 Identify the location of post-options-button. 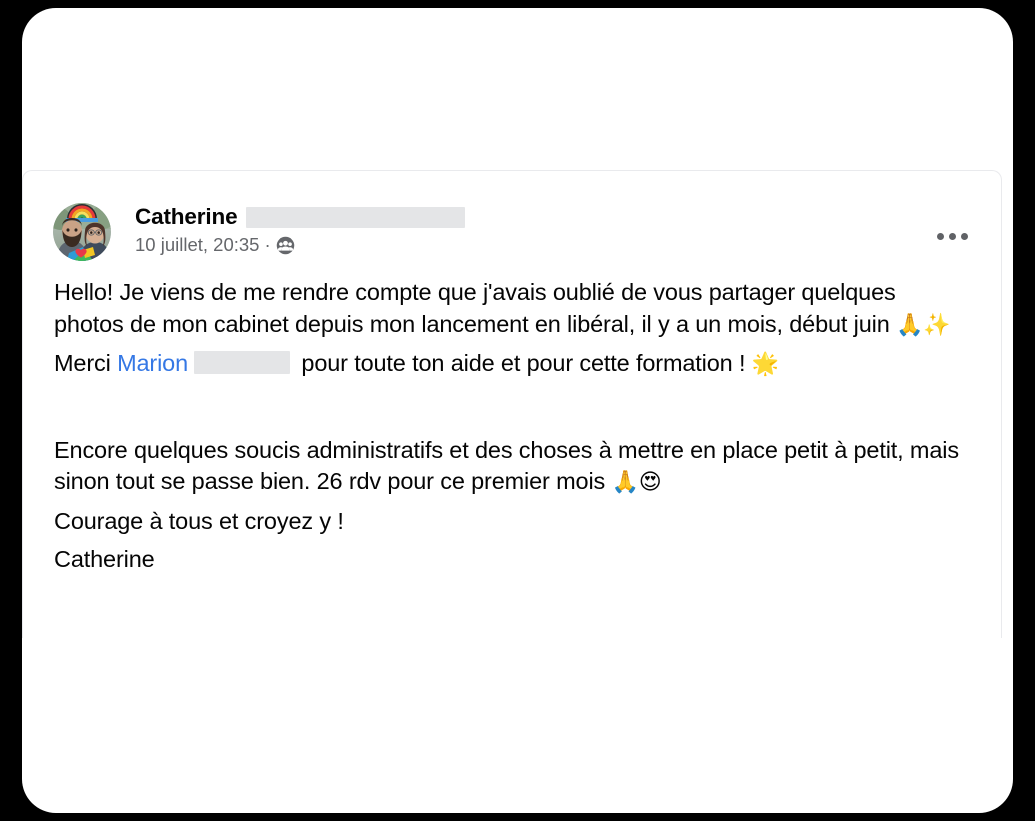
(952, 236).